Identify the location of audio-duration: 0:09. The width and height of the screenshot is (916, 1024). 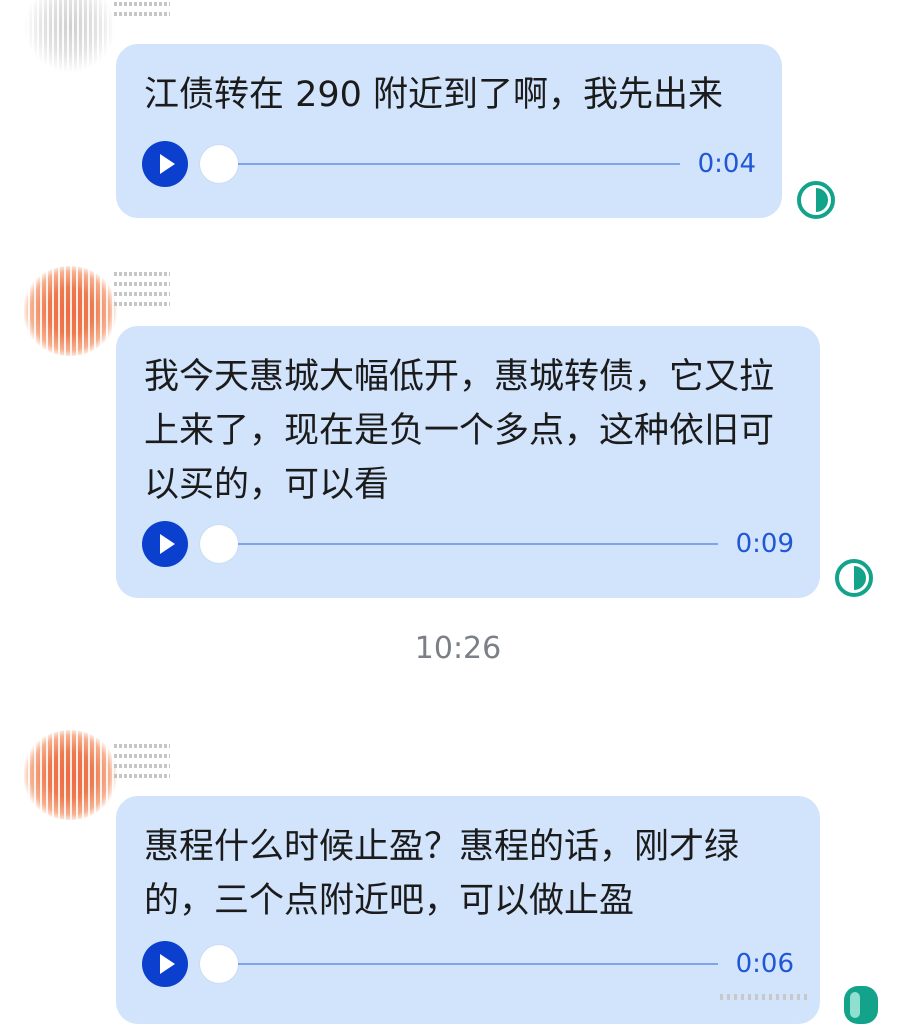
(764, 544).